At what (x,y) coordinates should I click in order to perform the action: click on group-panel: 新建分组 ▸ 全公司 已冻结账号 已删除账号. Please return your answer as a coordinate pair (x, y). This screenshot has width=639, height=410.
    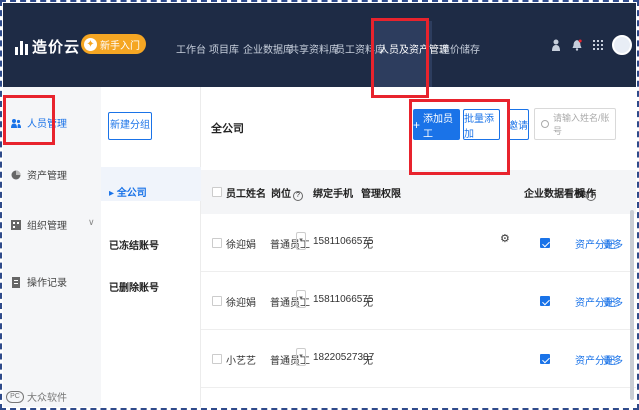
    Looking at the image, I should click on (151, 247).